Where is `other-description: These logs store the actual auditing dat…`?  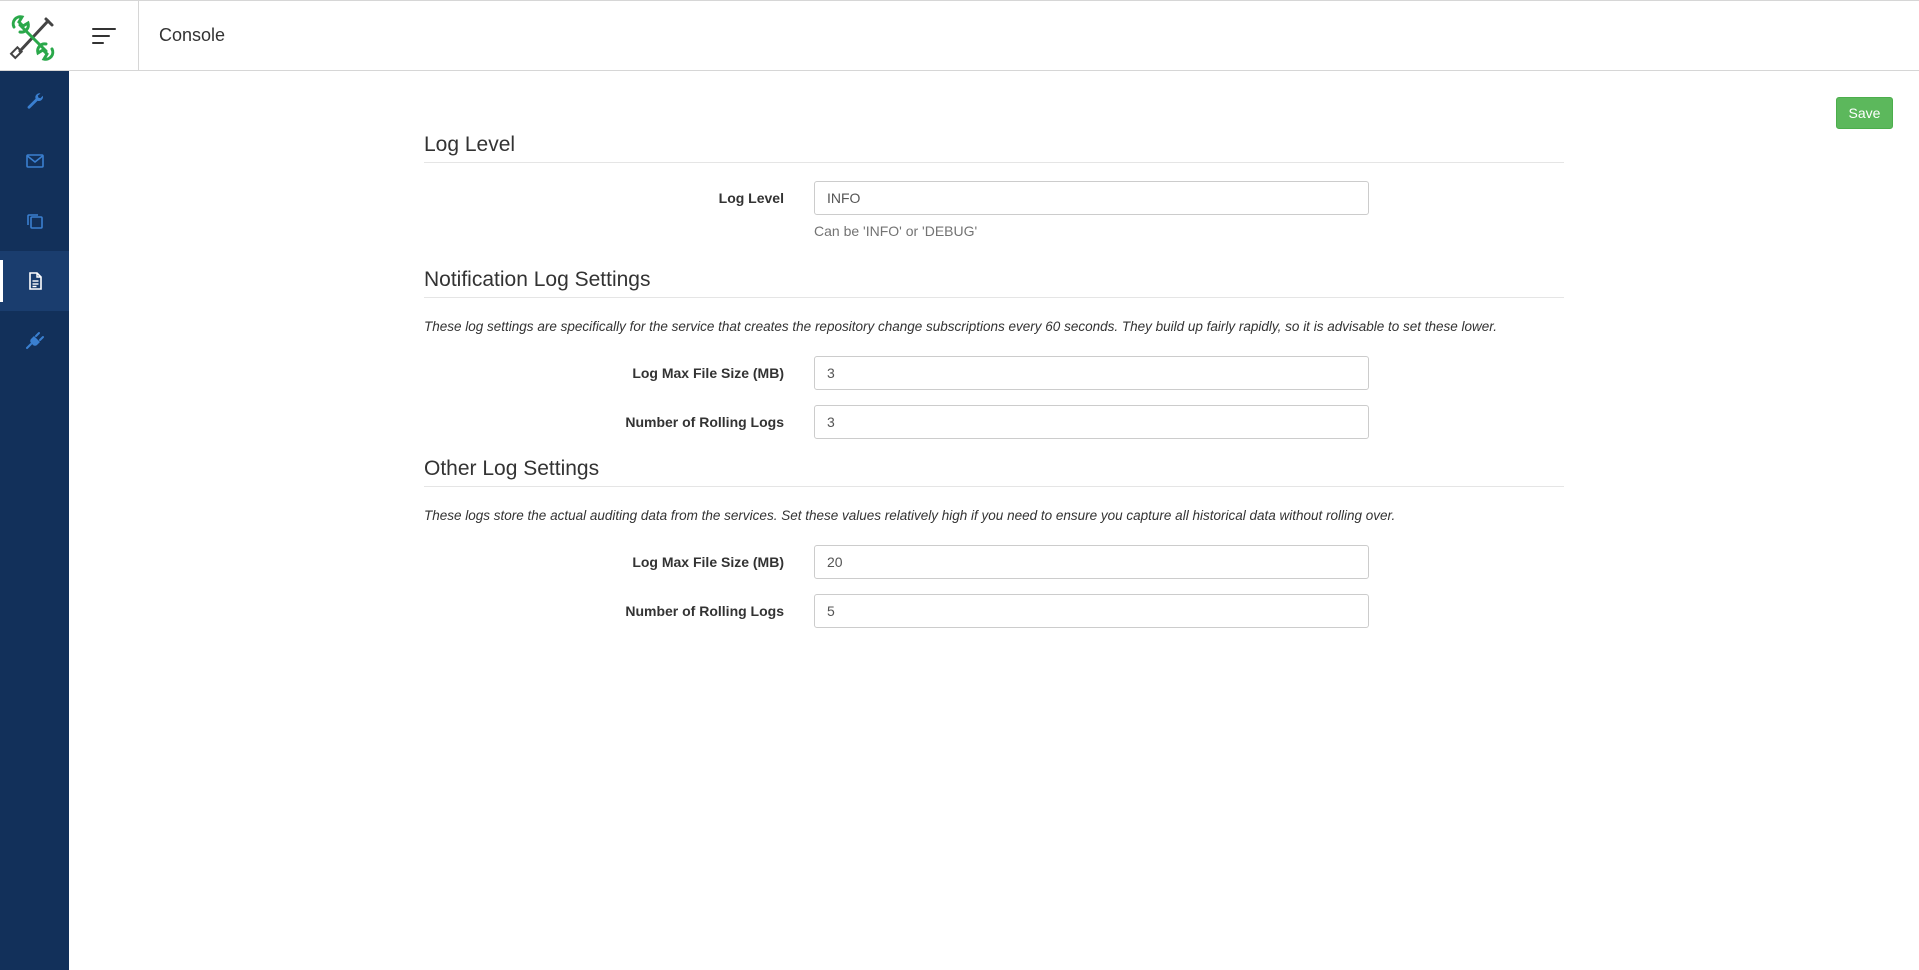 other-description: These logs store the actual auditing dat… is located at coordinates (910, 515).